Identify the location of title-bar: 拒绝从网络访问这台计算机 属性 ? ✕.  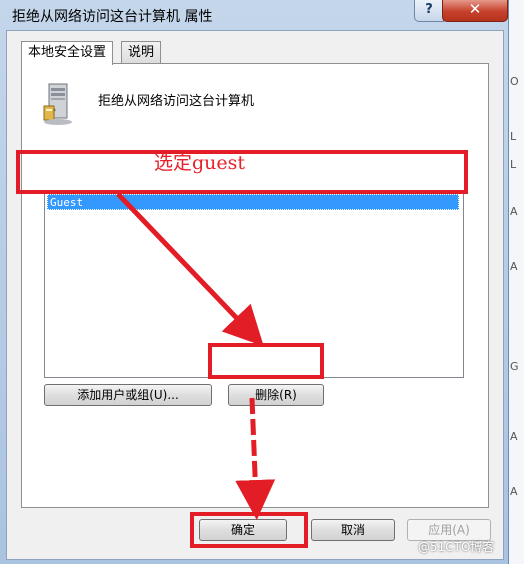
(254, 15).